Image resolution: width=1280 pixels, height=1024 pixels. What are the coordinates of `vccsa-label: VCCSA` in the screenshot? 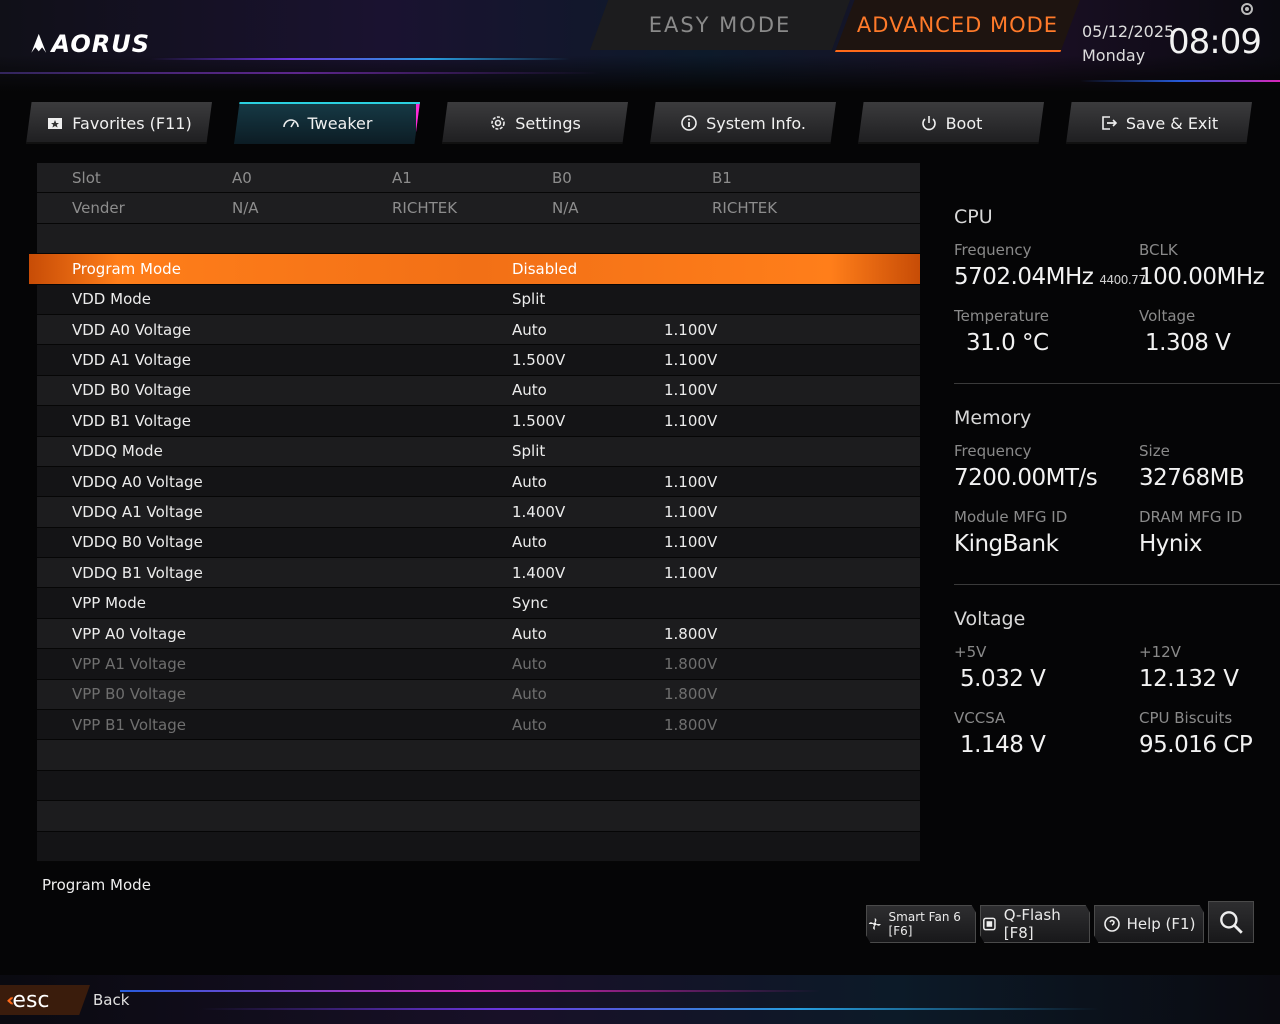 It's located at (980, 718).